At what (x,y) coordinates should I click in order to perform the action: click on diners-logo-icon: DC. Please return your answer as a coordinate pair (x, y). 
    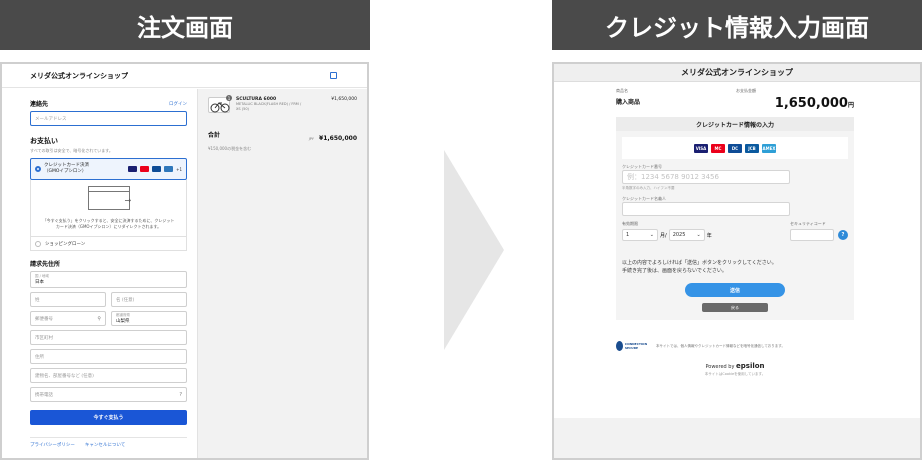
    Looking at the image, I should click on (735, 148).